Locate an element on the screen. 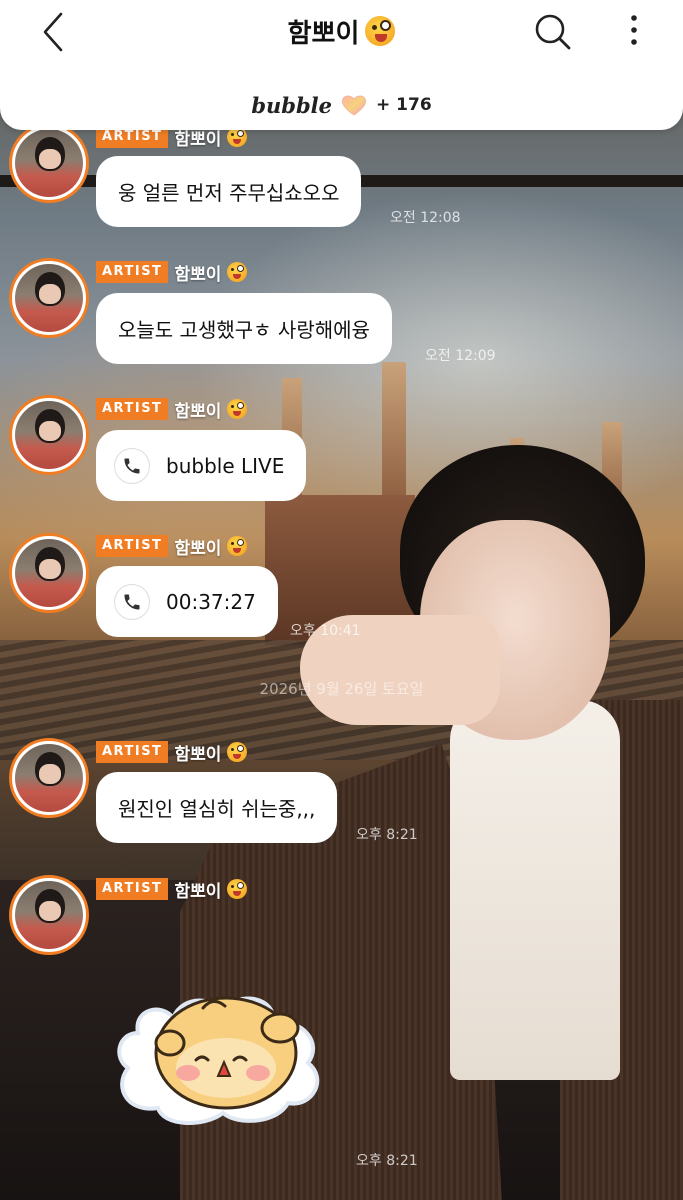  message-bubble: 웅 얼른 먼저 주무십쇼오오 is located at coordinates (229, 191).